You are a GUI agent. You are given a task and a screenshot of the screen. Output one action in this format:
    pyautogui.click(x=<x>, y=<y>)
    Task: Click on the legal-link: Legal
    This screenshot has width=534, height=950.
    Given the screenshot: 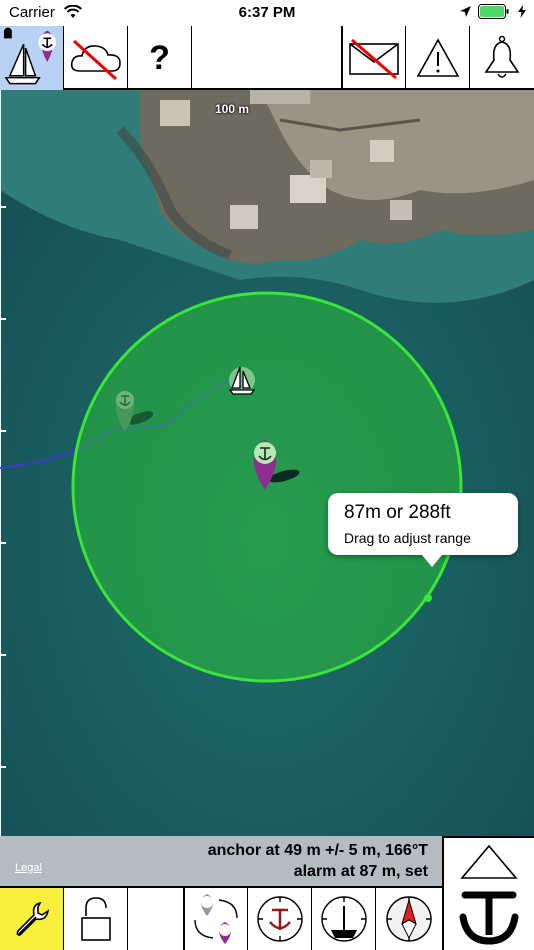 What is the action you would take?
    pyautogui.click(x=28, y=868)
    